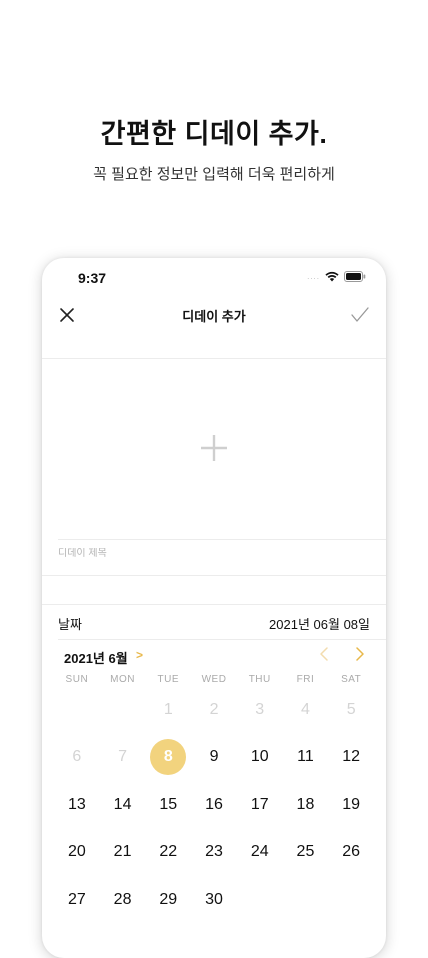 Image resolution: width=428 pixels, height=958 pixels. I want to click on calendar-day: 4, so click(305, 709).